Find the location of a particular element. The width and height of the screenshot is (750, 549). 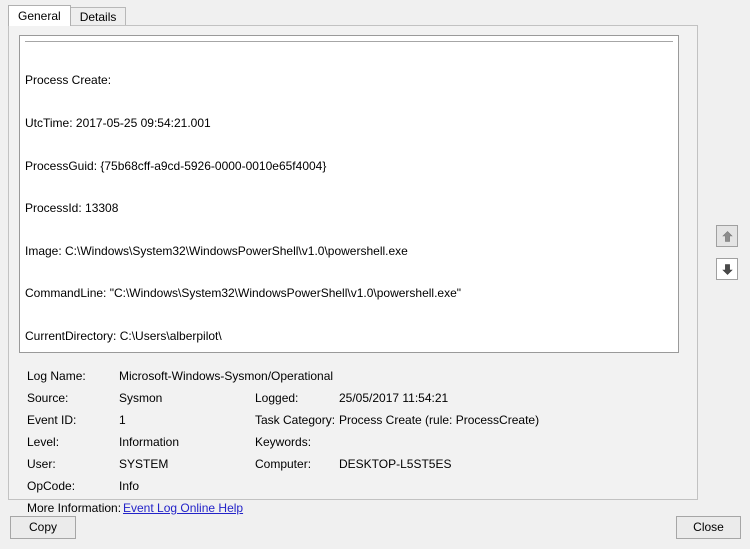

textbox-top-separator is located at coordinates (349, 41).